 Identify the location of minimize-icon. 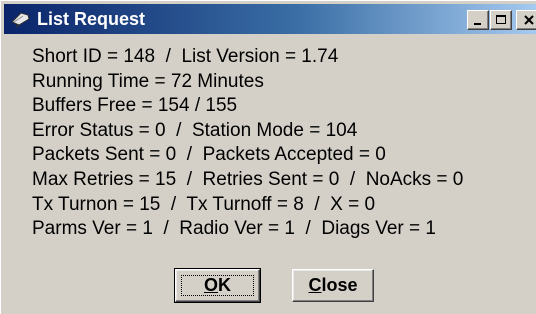
(477, 24).